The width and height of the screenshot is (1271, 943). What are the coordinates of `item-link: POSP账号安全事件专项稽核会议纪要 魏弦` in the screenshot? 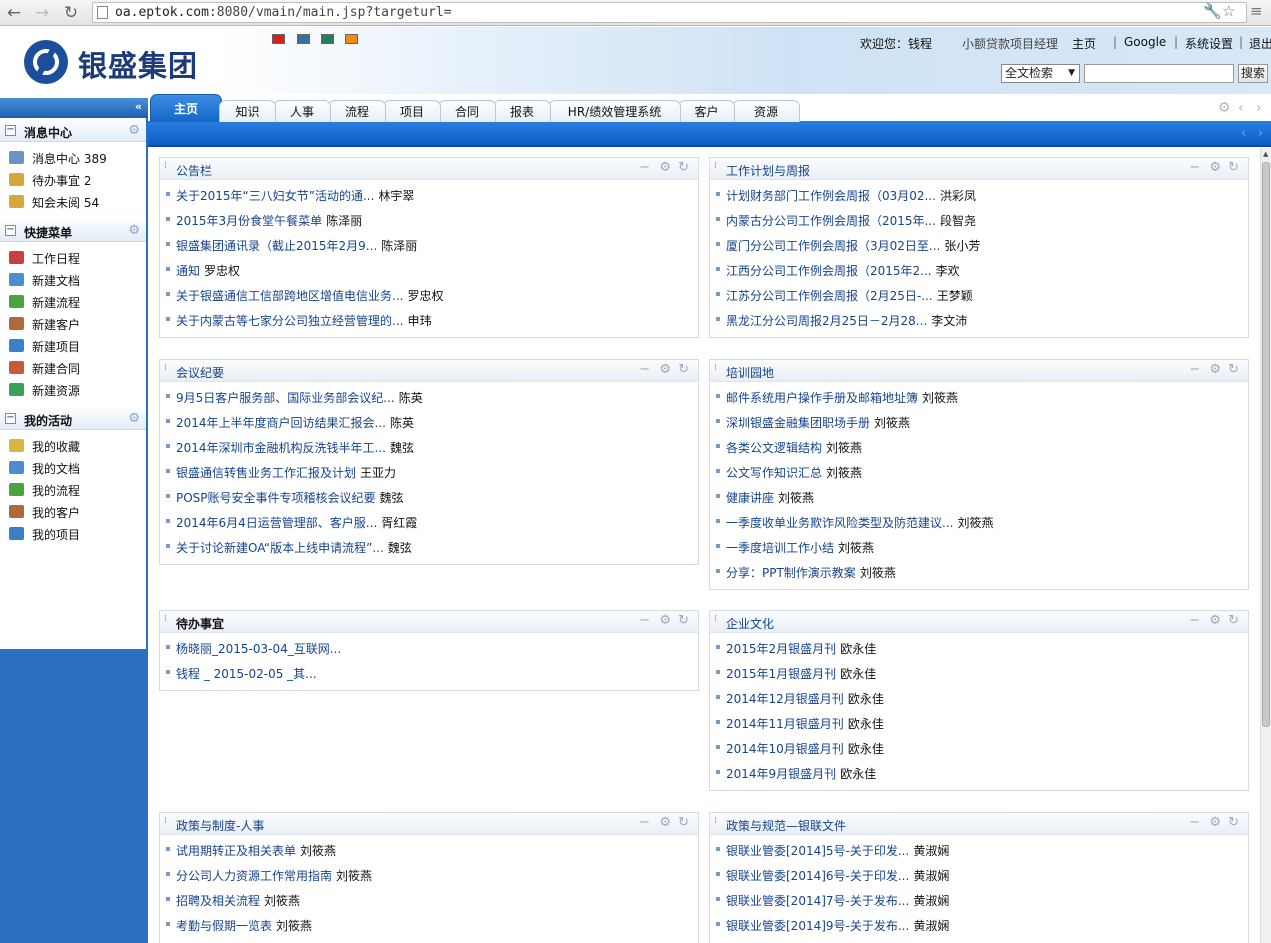 It's located at (290, 497).